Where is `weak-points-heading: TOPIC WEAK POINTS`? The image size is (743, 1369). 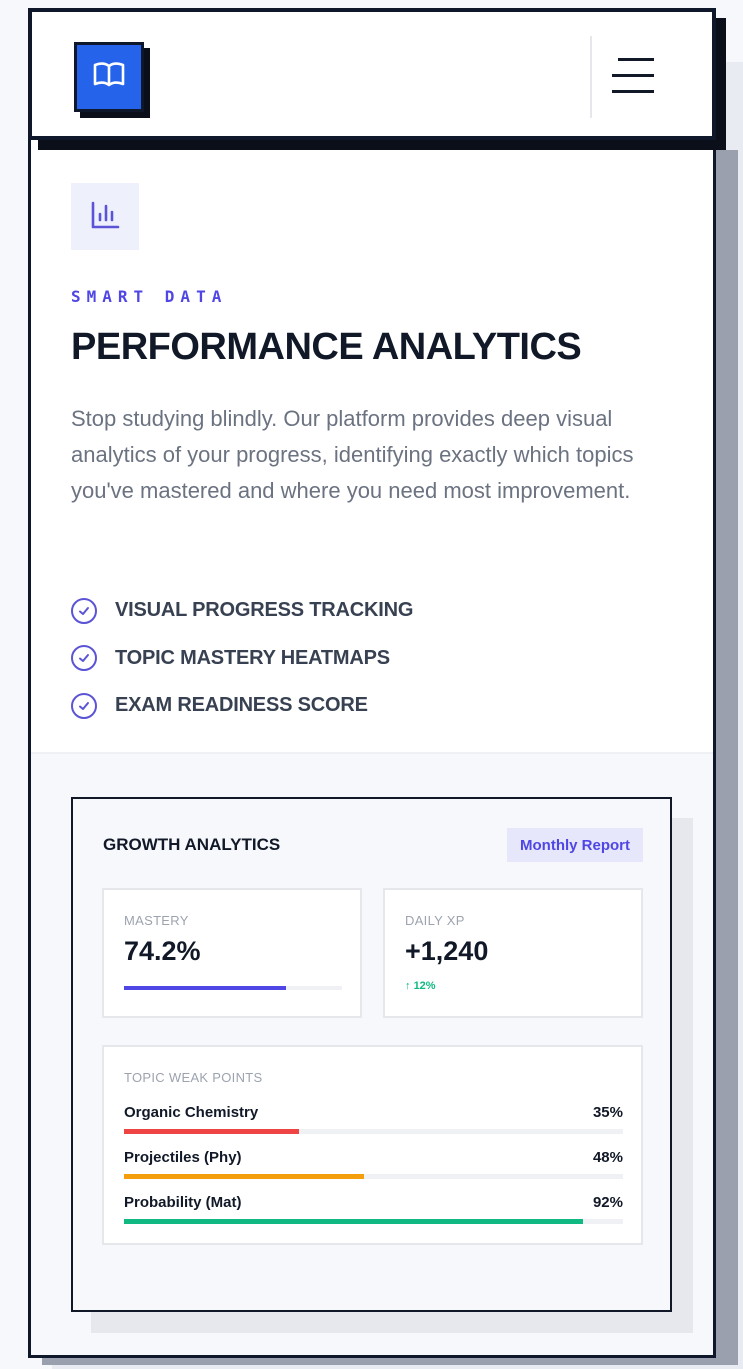 weak-points-heading: TOPIC WEAK POINTS is located at coordinates (193, 1077).